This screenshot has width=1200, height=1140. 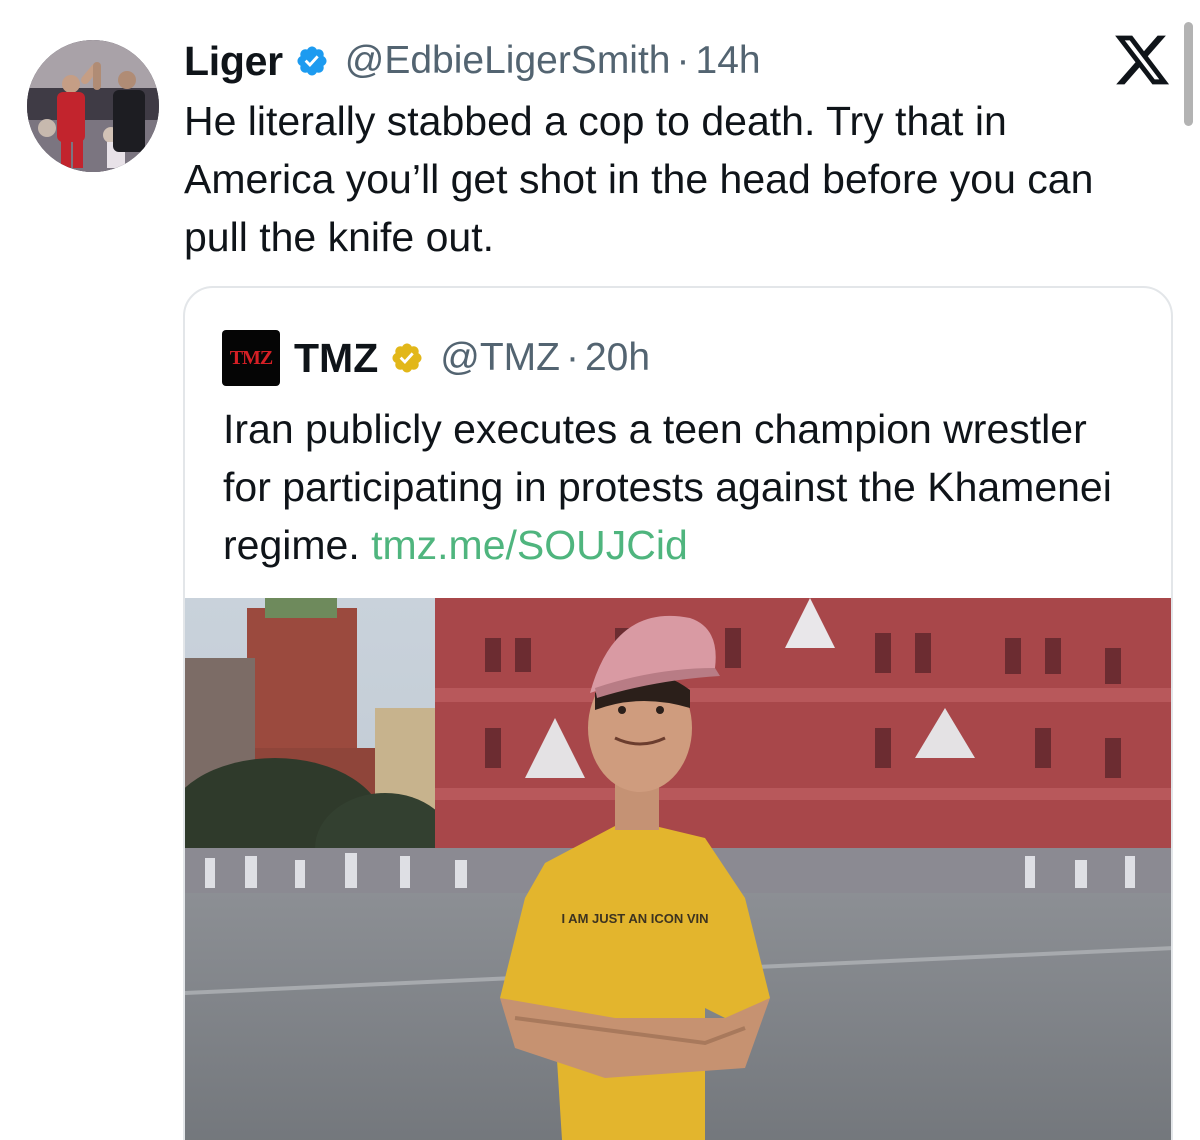 I want to click on quoted-tweet-header: TMZ TMZ @TMZ · 20h, so click(x=436, y=358).